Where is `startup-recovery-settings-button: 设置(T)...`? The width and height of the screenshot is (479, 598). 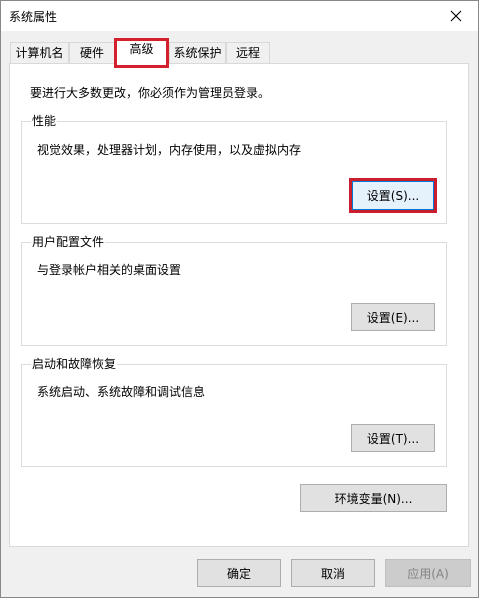
startup-recovery-settings-button: 设置(T)... is located at coordinates (393, 438).